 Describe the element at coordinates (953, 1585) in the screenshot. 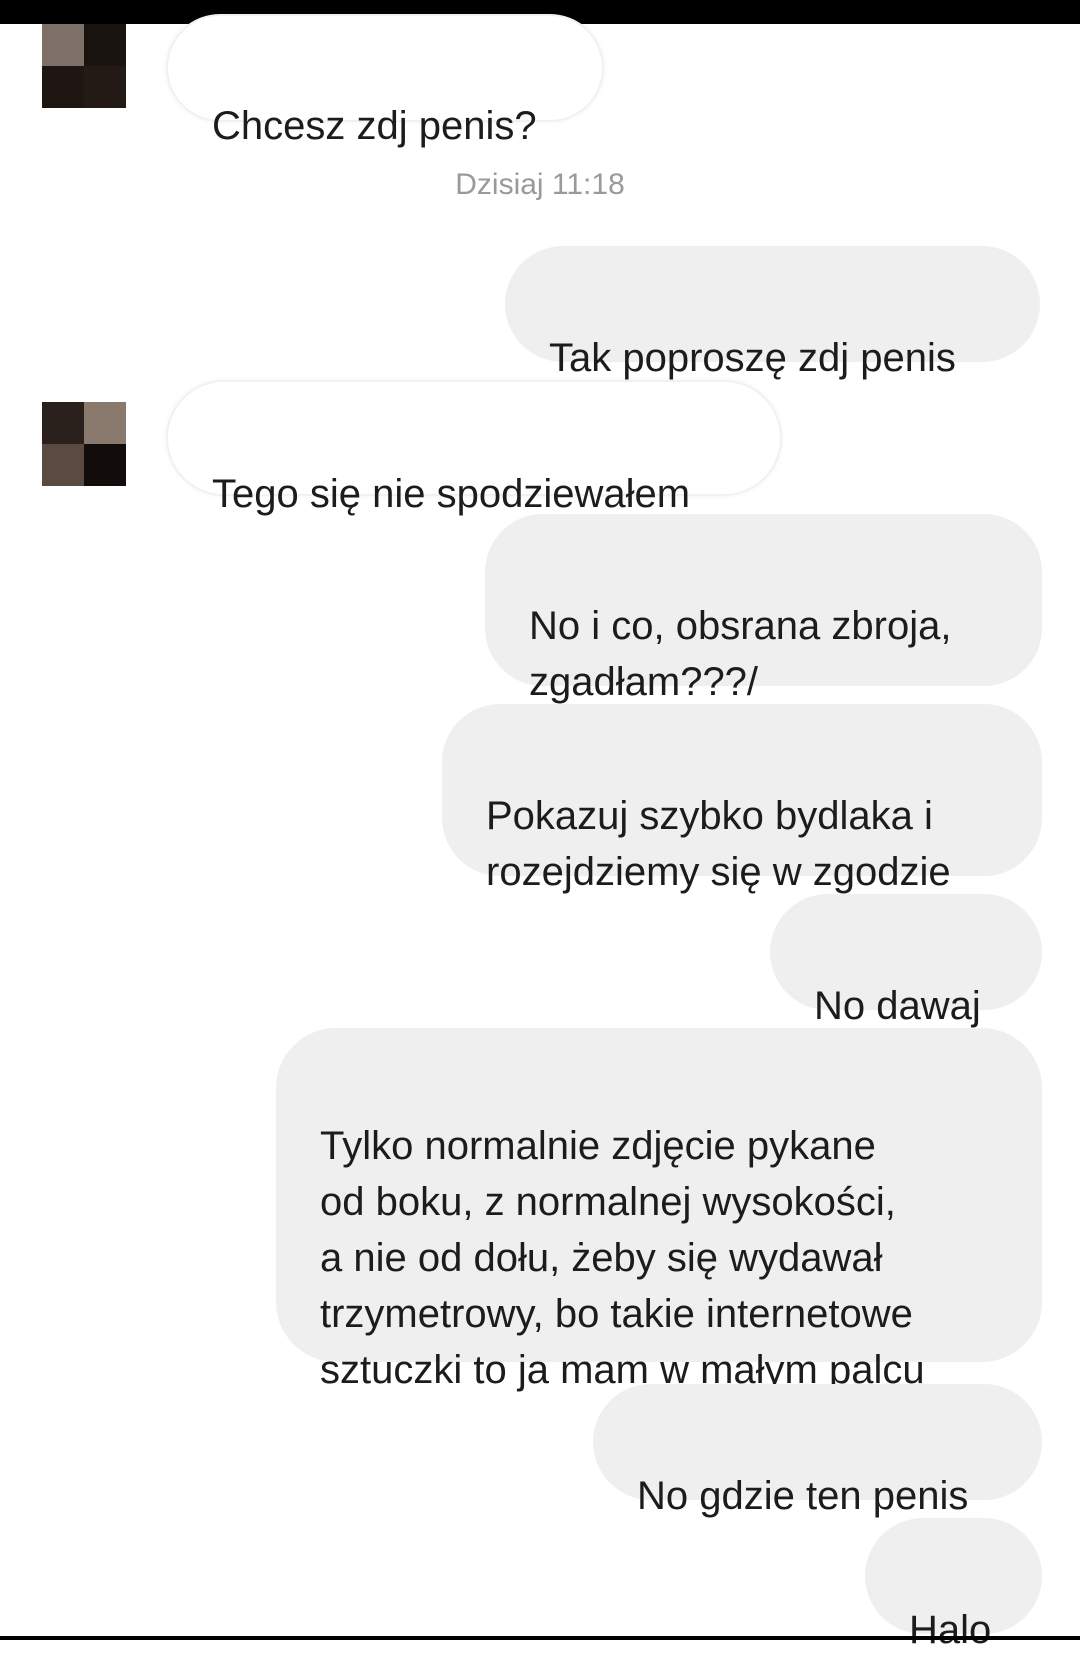

I see `message-bubble-outgoing: Halo` at that location.